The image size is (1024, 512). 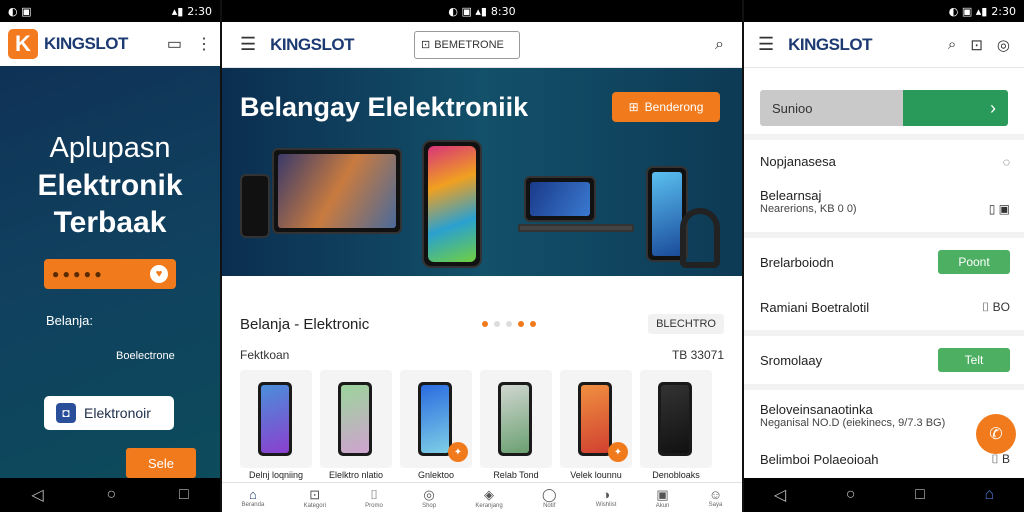 What do you see at coordinates (666, 107) in the screenshot?
I see `banner-cta-button: ⊞ Benderong` at bounding box center [666, 107].